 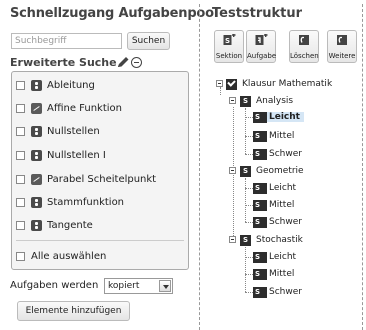 I want to click on tree-leaf-stochastik-mittel: S Mittel, so click(x=276, y=274).